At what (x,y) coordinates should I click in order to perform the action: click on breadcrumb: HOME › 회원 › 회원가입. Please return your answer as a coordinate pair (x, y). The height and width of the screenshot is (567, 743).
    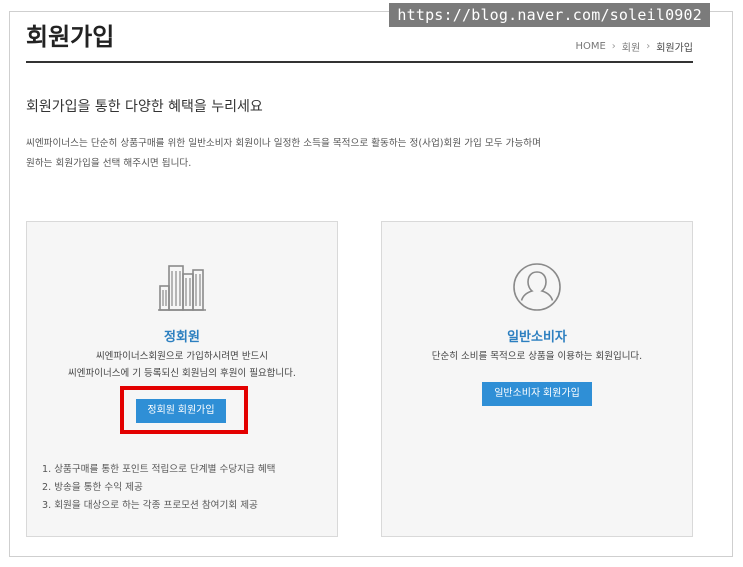
    Looking at the image, I should click on (634, 46).